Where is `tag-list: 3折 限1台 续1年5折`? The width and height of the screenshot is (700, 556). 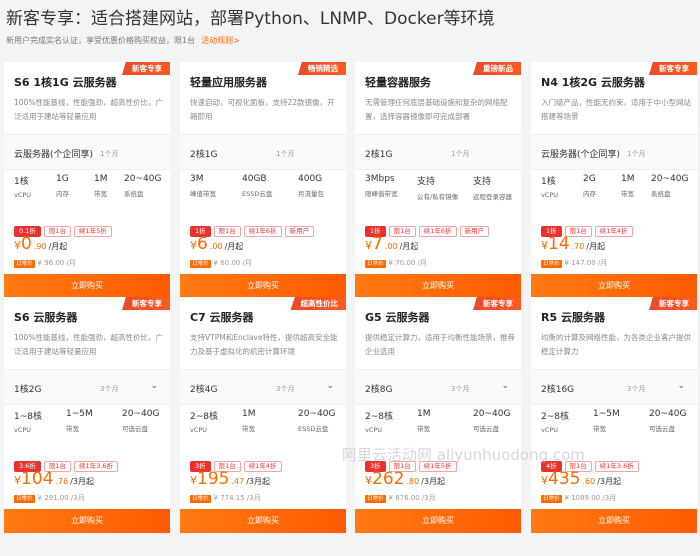
tag-list: 3折 限1台 续1年5折 is located at coordinates (412, 462).